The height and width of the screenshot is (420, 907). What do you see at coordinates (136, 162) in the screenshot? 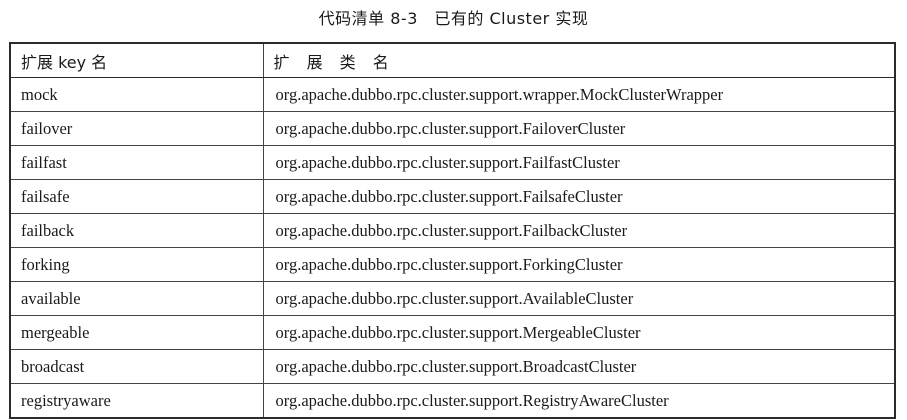
I see `key-cell: failfast` at bounding box center [136, 162].